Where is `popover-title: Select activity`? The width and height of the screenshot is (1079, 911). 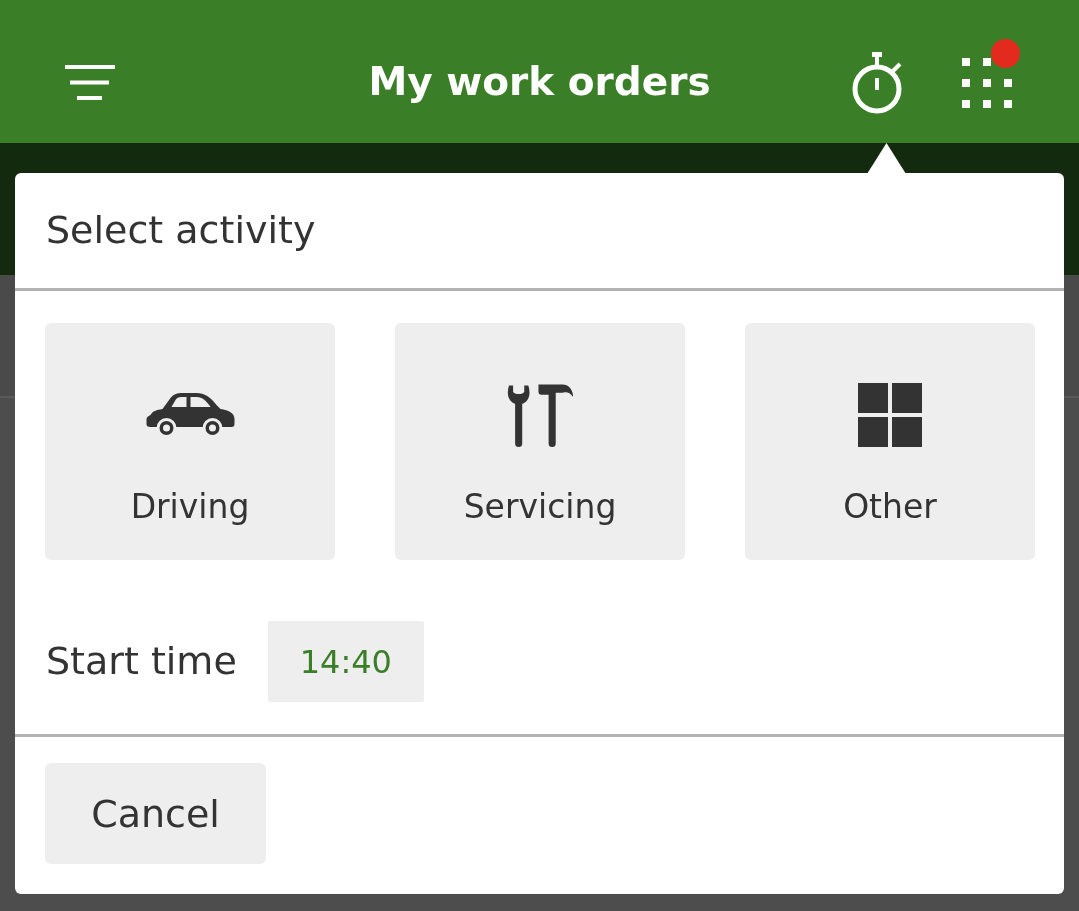
popover-title: Select activity is located at coordinates (181, 230).